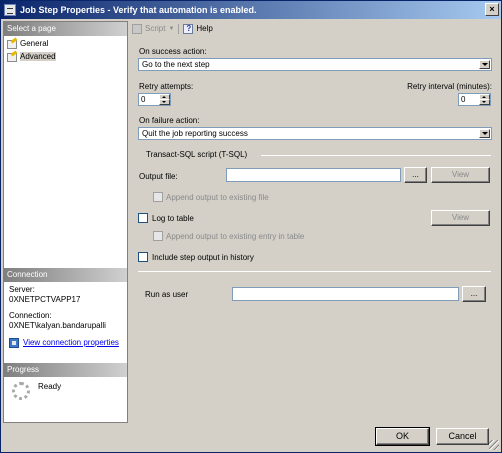  What do you see at coordinates (166, 86) in the screenshot?
I see `retry-attempts-label: Retry attempts:` at bounding box center [166, 86].